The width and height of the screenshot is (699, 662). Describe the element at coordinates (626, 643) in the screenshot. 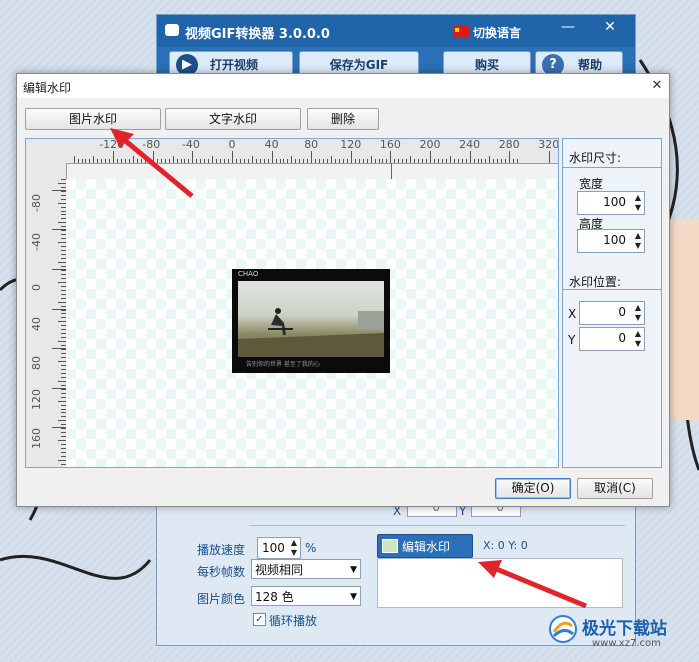

I see `brand-url: www.xz7.com` at that location.